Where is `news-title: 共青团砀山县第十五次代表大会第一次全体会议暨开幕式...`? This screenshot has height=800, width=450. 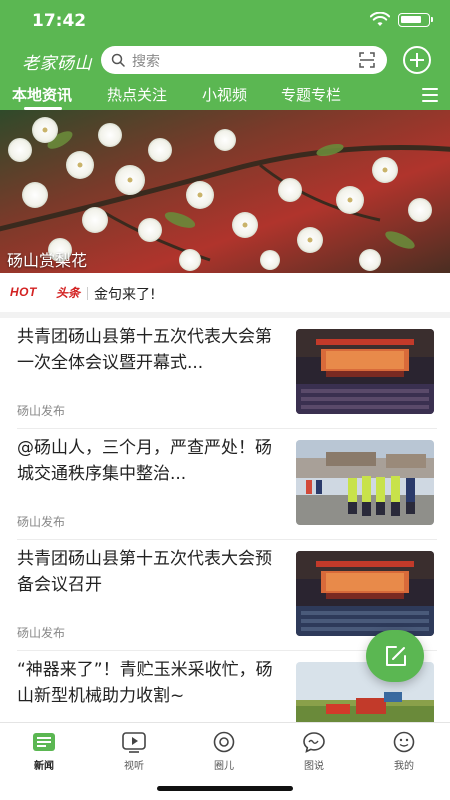
news-title: 共青团砀山县第十五次代表大会第一次全体会议暨开幕式... is located at coordinates (144, 350).